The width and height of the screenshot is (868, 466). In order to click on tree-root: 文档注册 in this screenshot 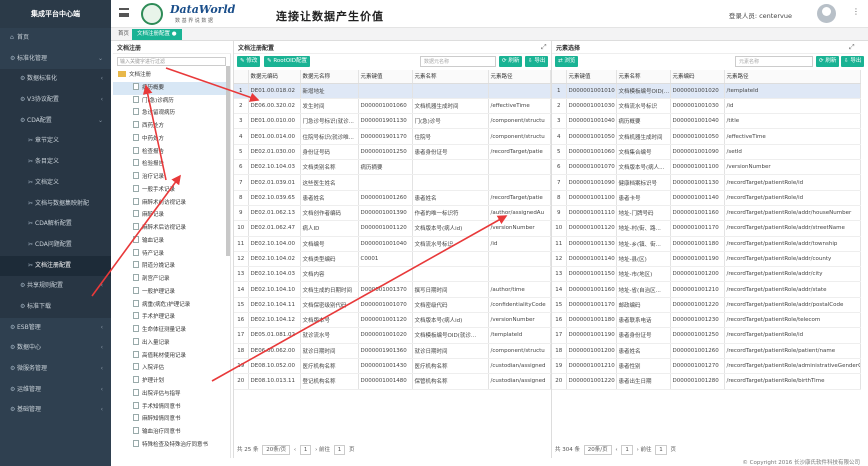, I will do `click(171, 75)`.